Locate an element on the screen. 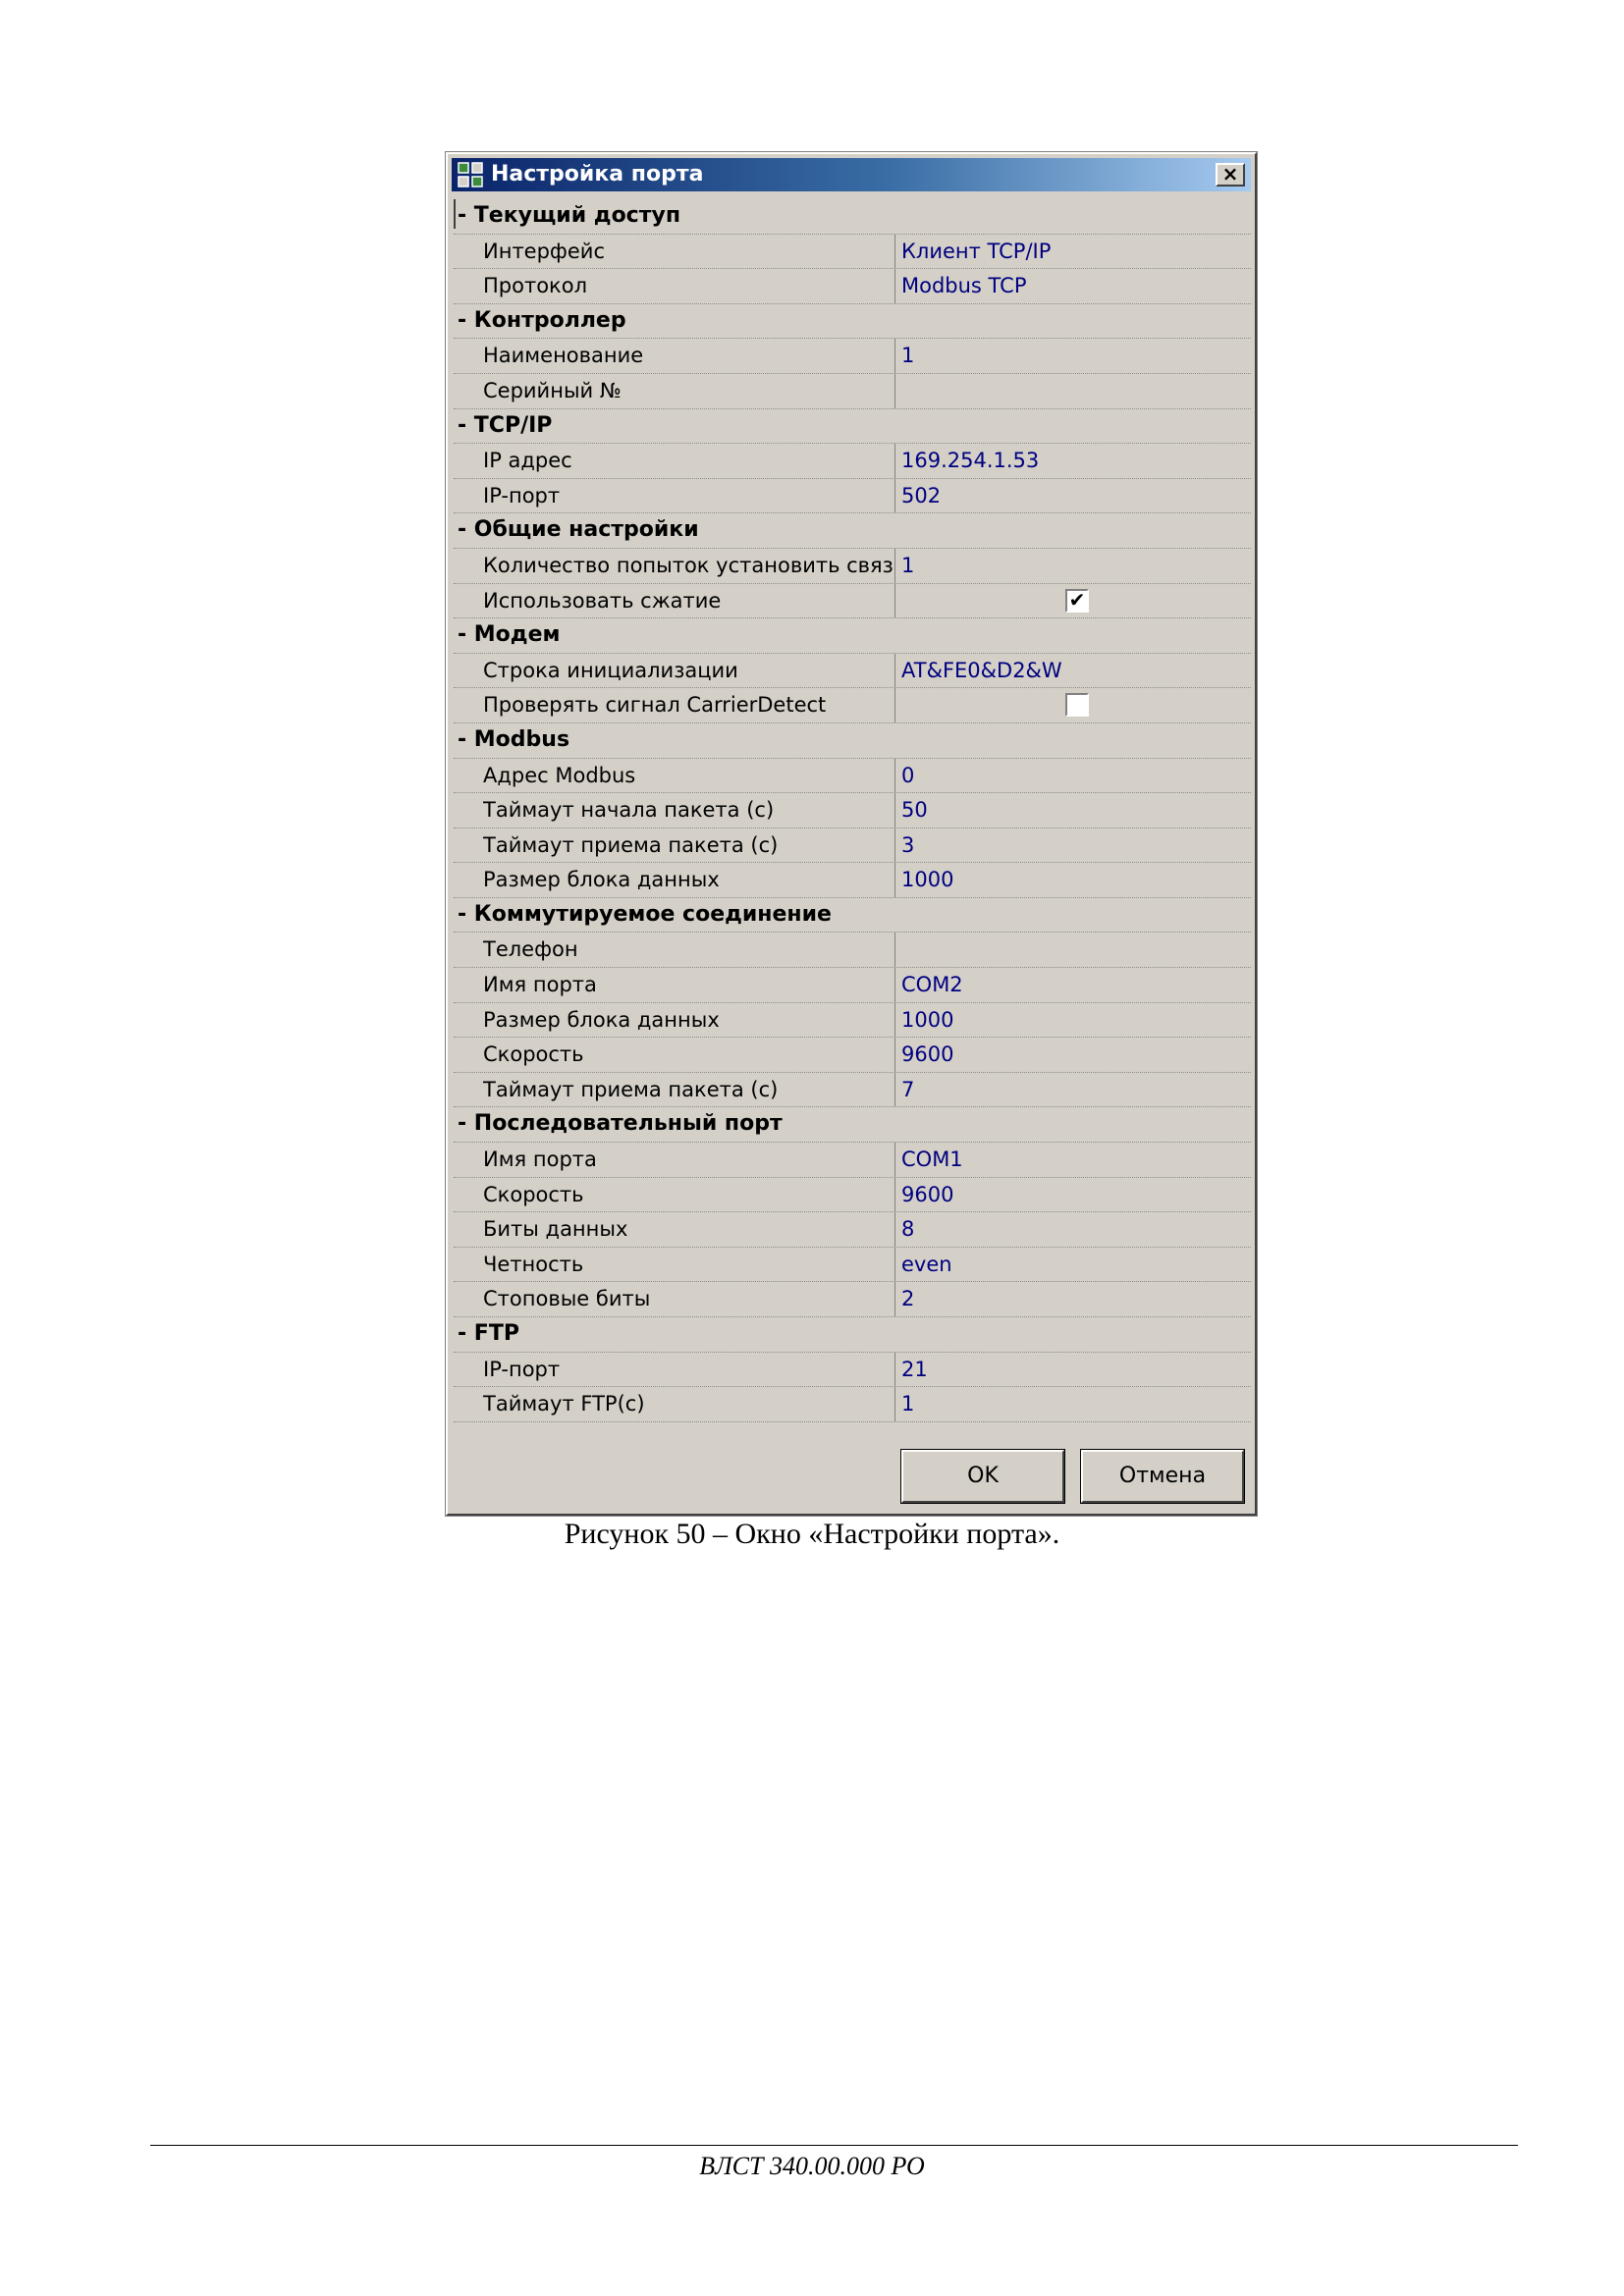  property-row: Строка инициализации AT&FE0&D2&W is located at coordinates (852, 671).